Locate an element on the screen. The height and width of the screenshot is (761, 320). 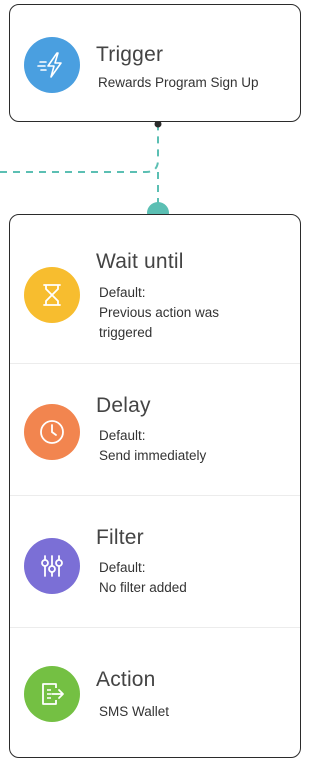
trigger-subtitle: Rewards Program Sign Up is located at coordinates (178, 82).